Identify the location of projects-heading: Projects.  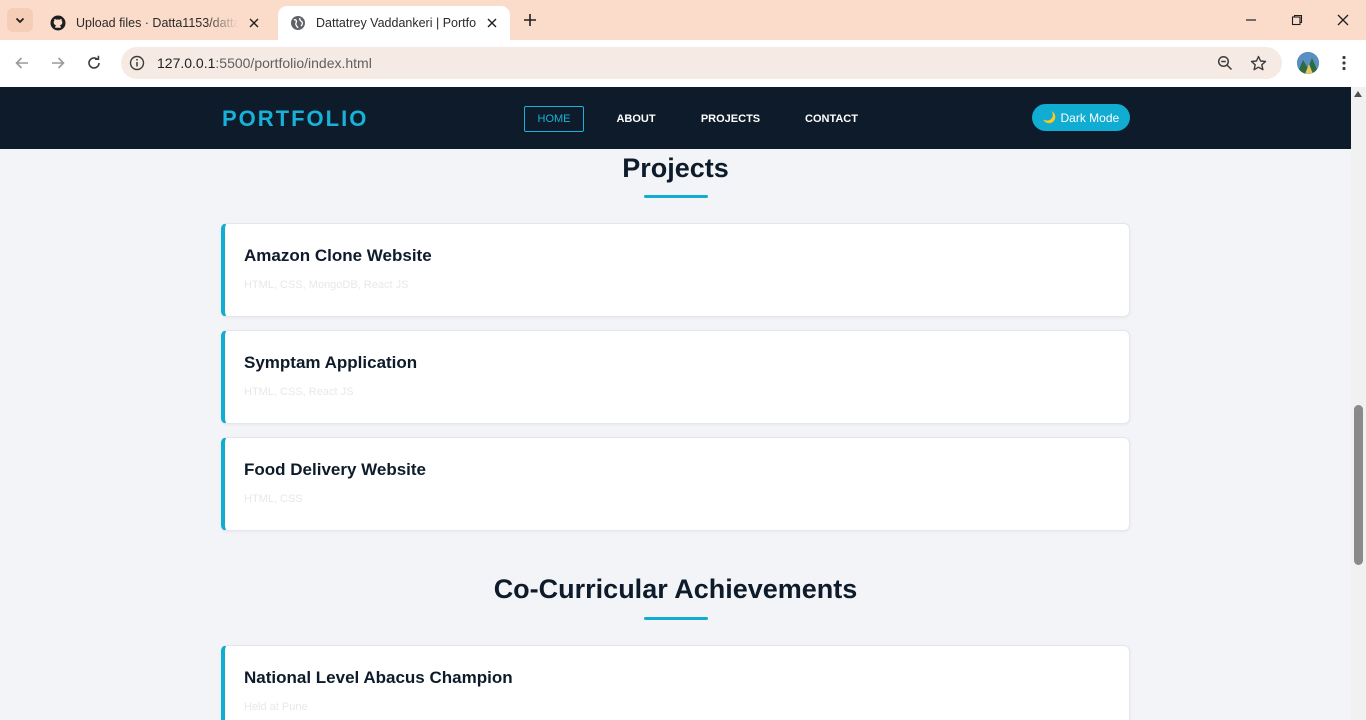
(675, 168).